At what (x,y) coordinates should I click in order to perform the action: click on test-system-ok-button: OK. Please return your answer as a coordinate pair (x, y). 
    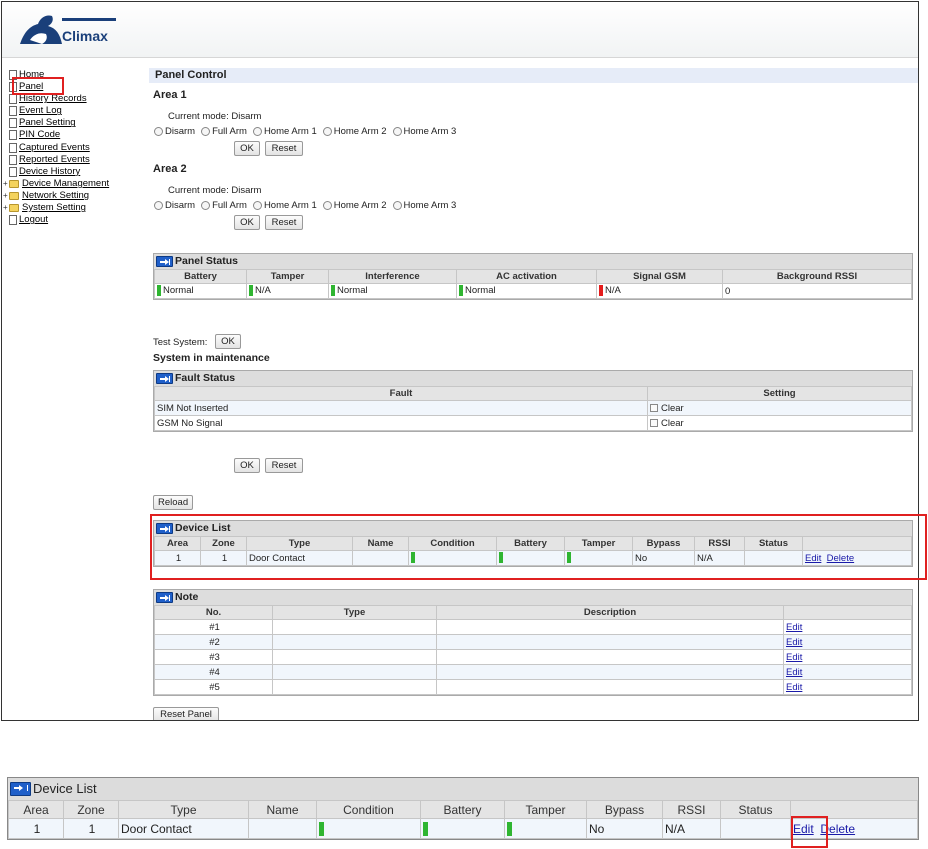
    Looking at the image, I should click on (228, 341).